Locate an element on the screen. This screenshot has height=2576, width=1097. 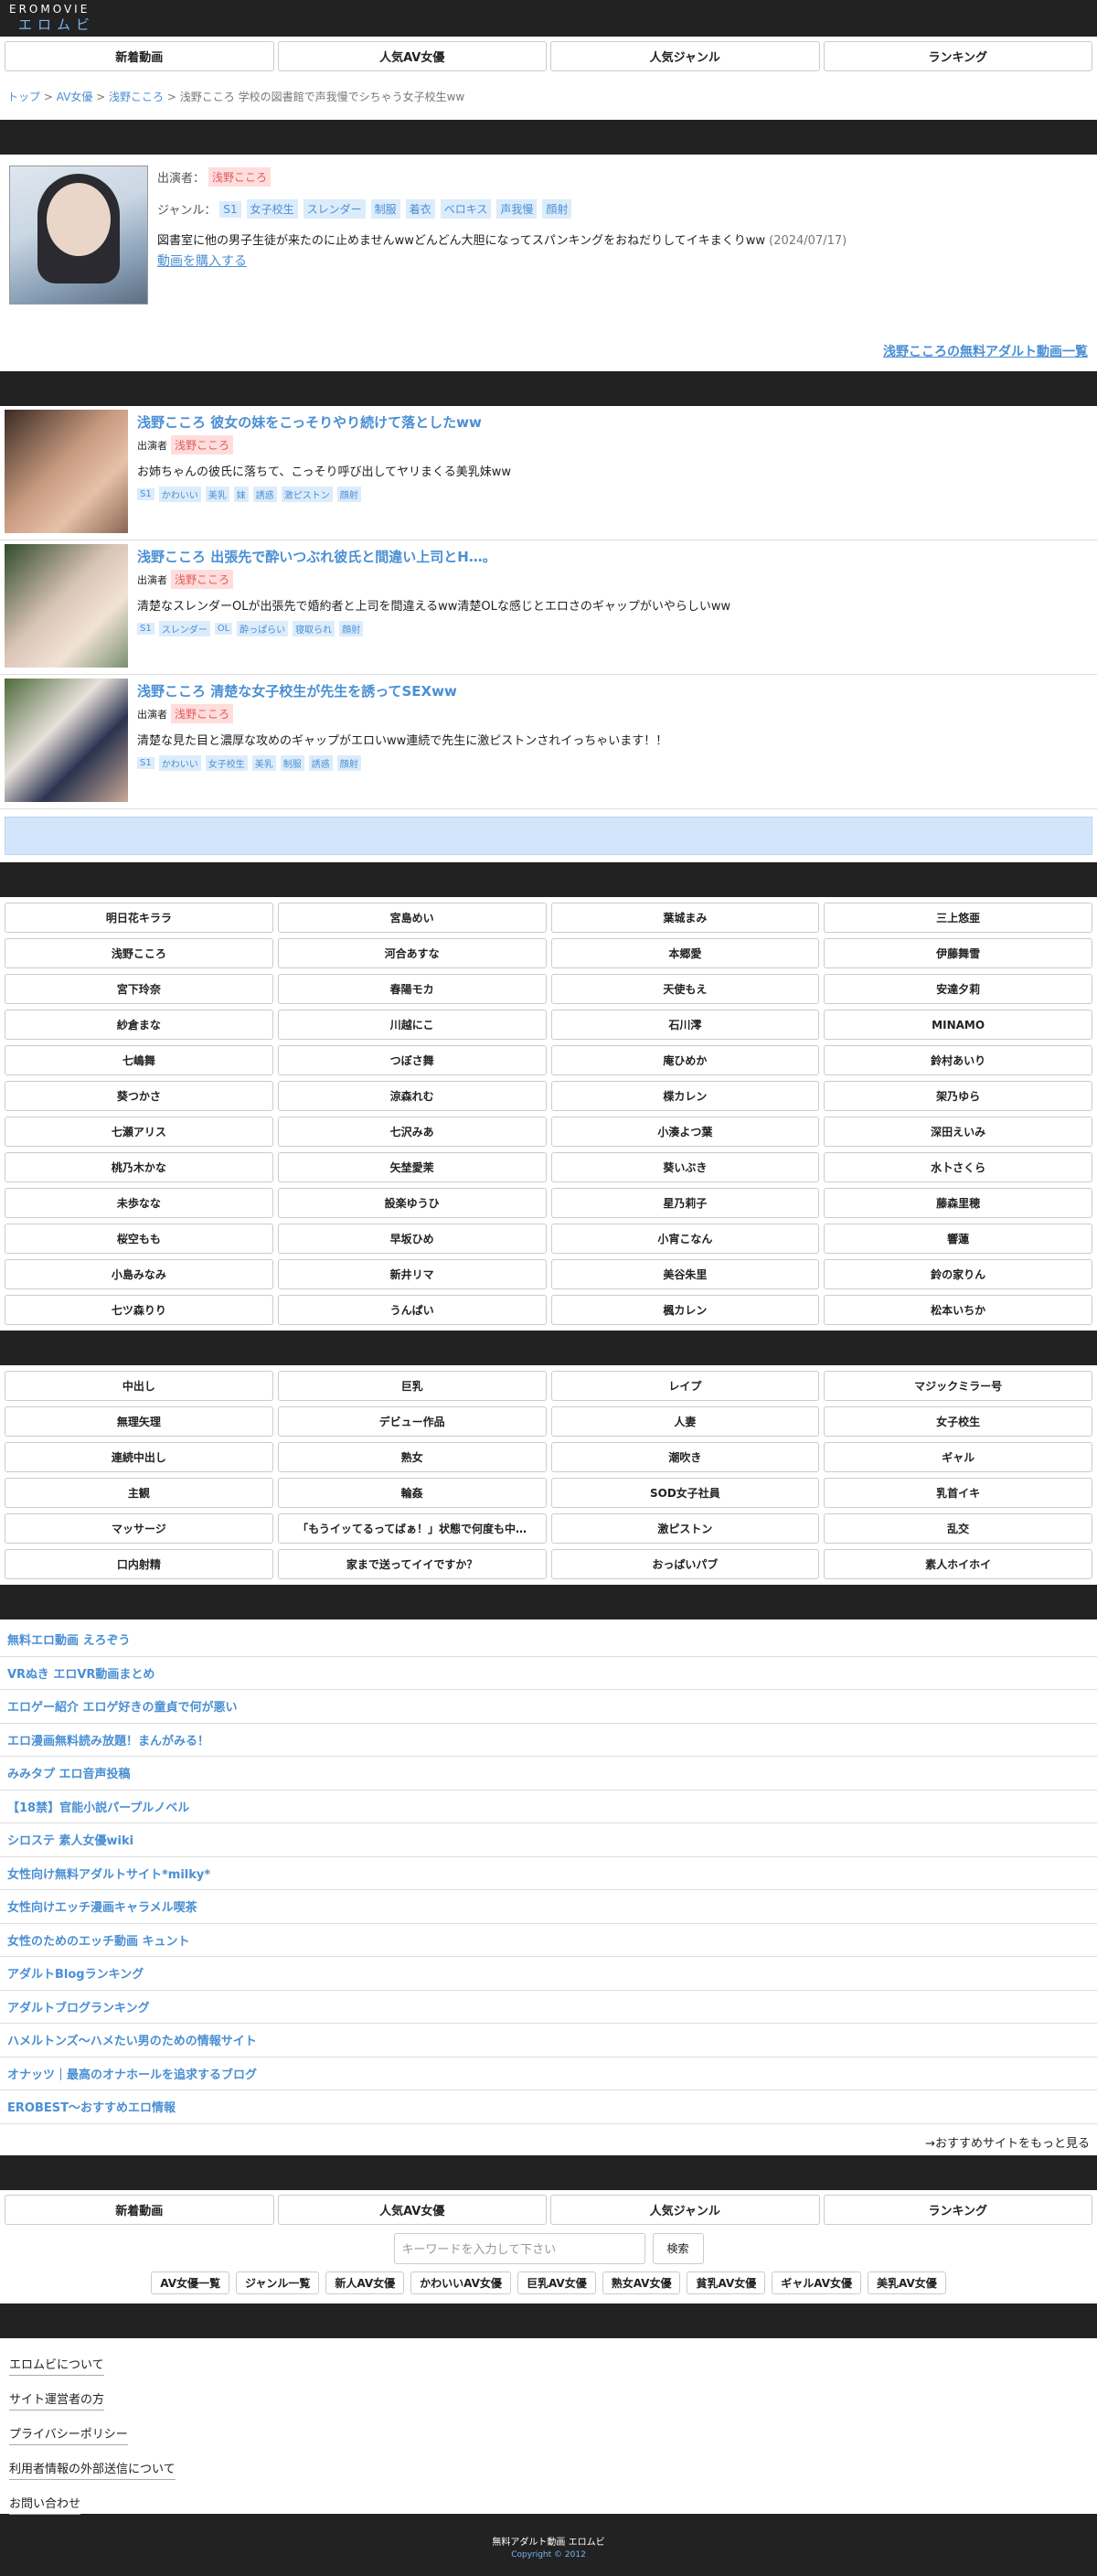
quick-link-button: 貧乳AV女優 is located at coordinates (726, 2282).